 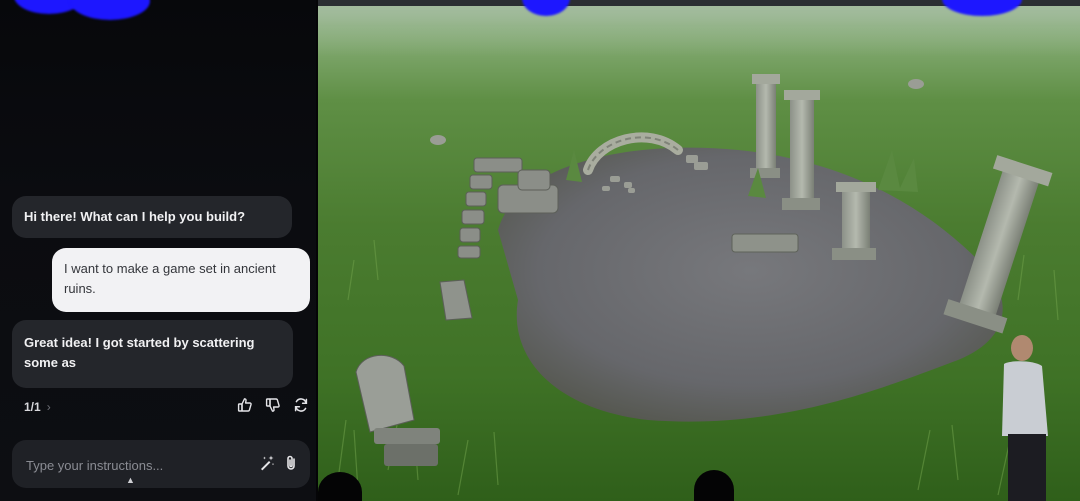 I want to click on response-actions, so click(x=273, y=405).